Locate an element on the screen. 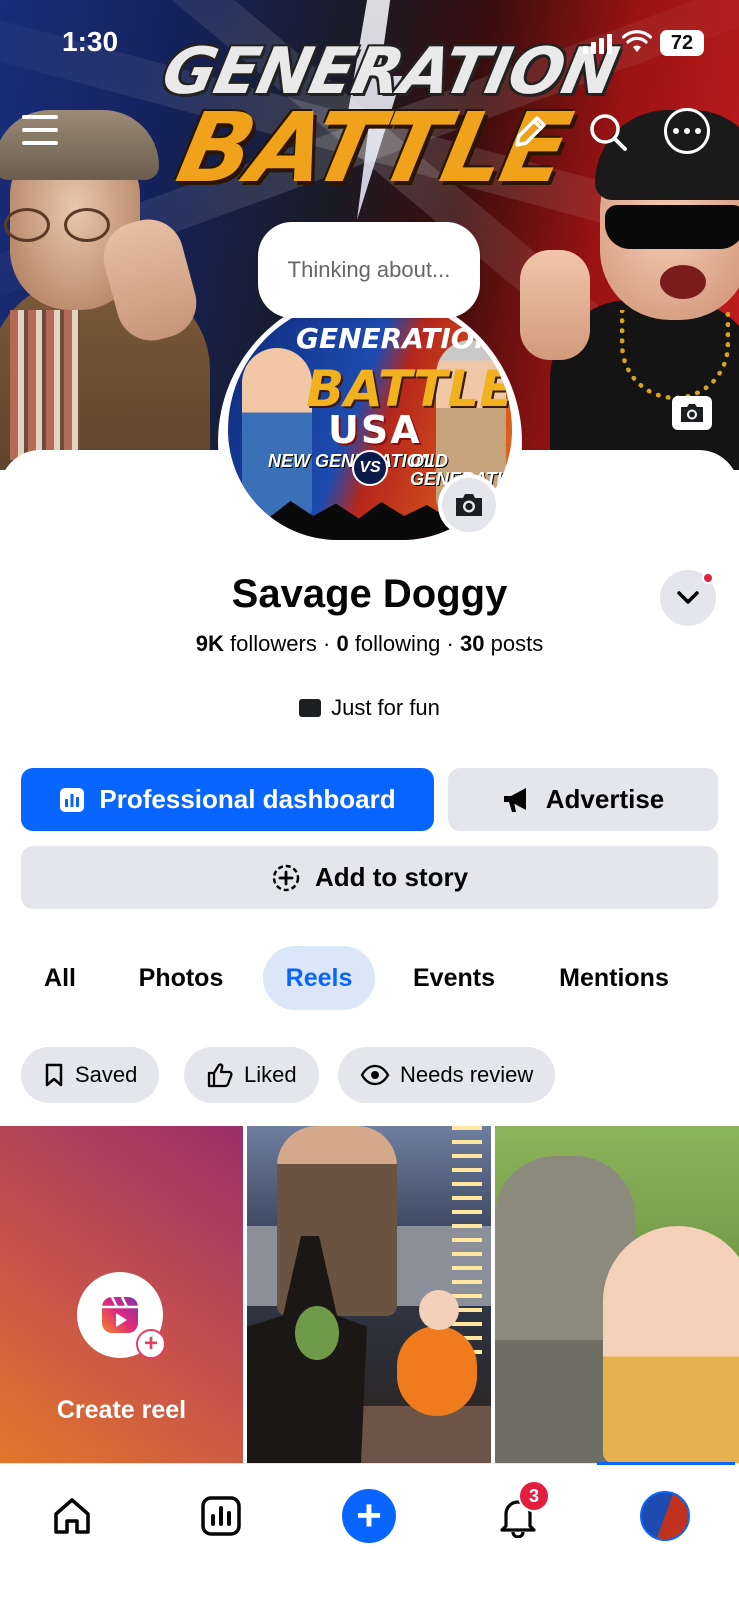 The height and width of the screenshot is (1600, 739). search-icon is located at coordinates (608, 132).